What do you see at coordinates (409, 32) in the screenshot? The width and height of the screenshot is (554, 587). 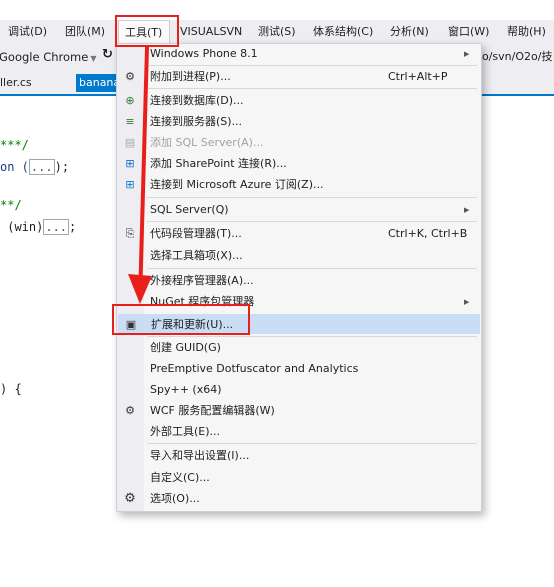 I see `menu-analyze: 分析(N)` at bounding box center [409, 32].